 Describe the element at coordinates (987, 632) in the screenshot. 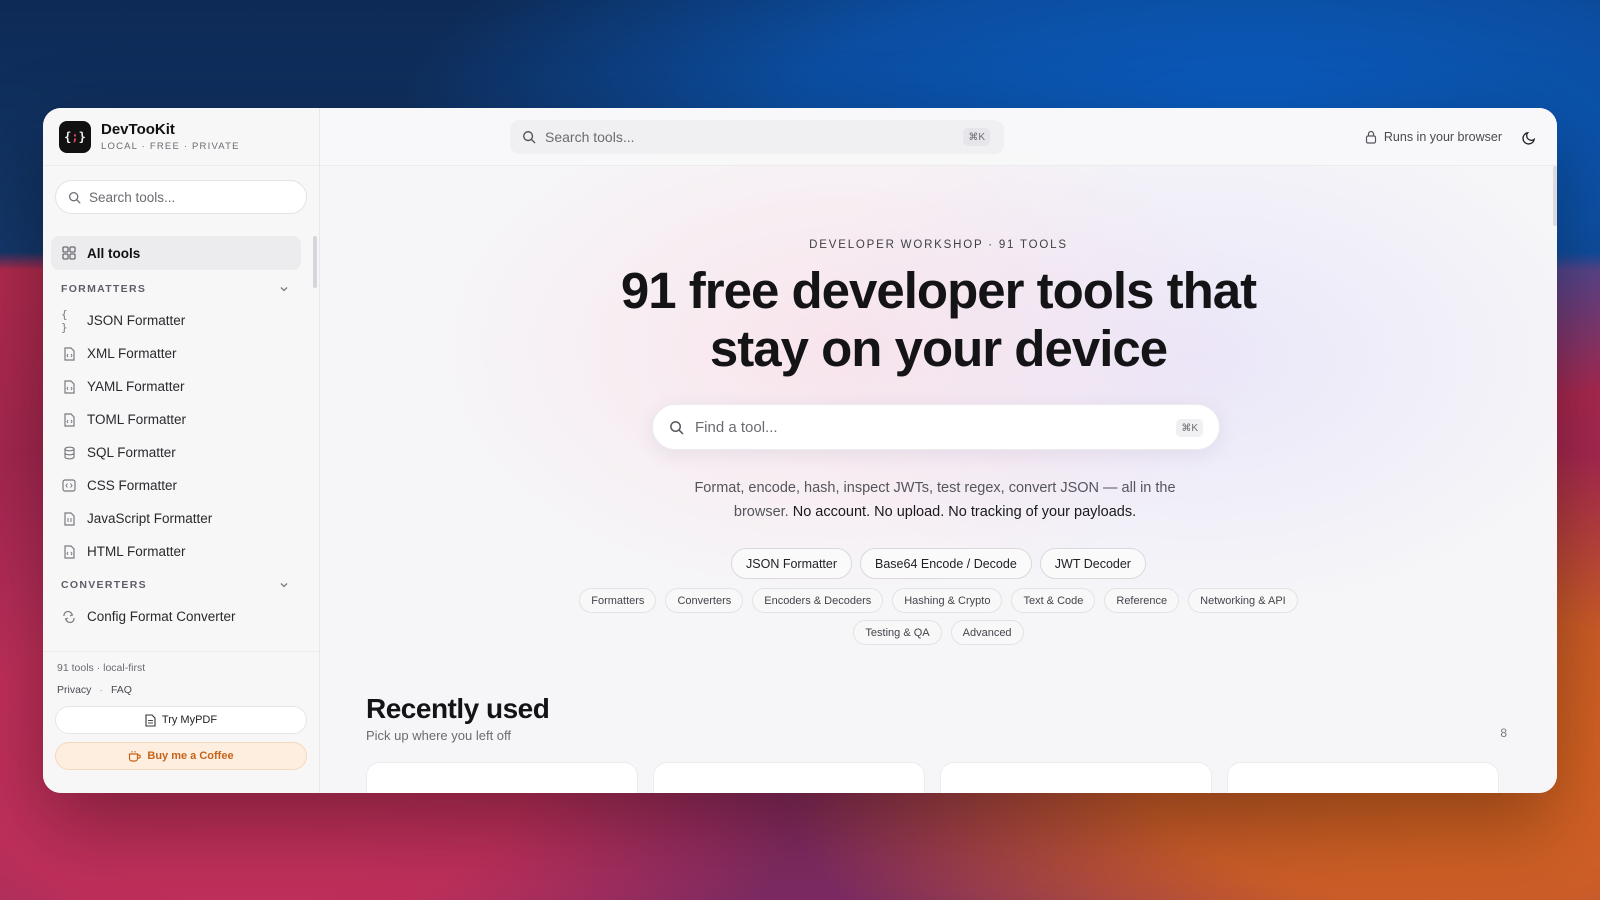

I see `category-chip-advanced: Advanced` at that location.